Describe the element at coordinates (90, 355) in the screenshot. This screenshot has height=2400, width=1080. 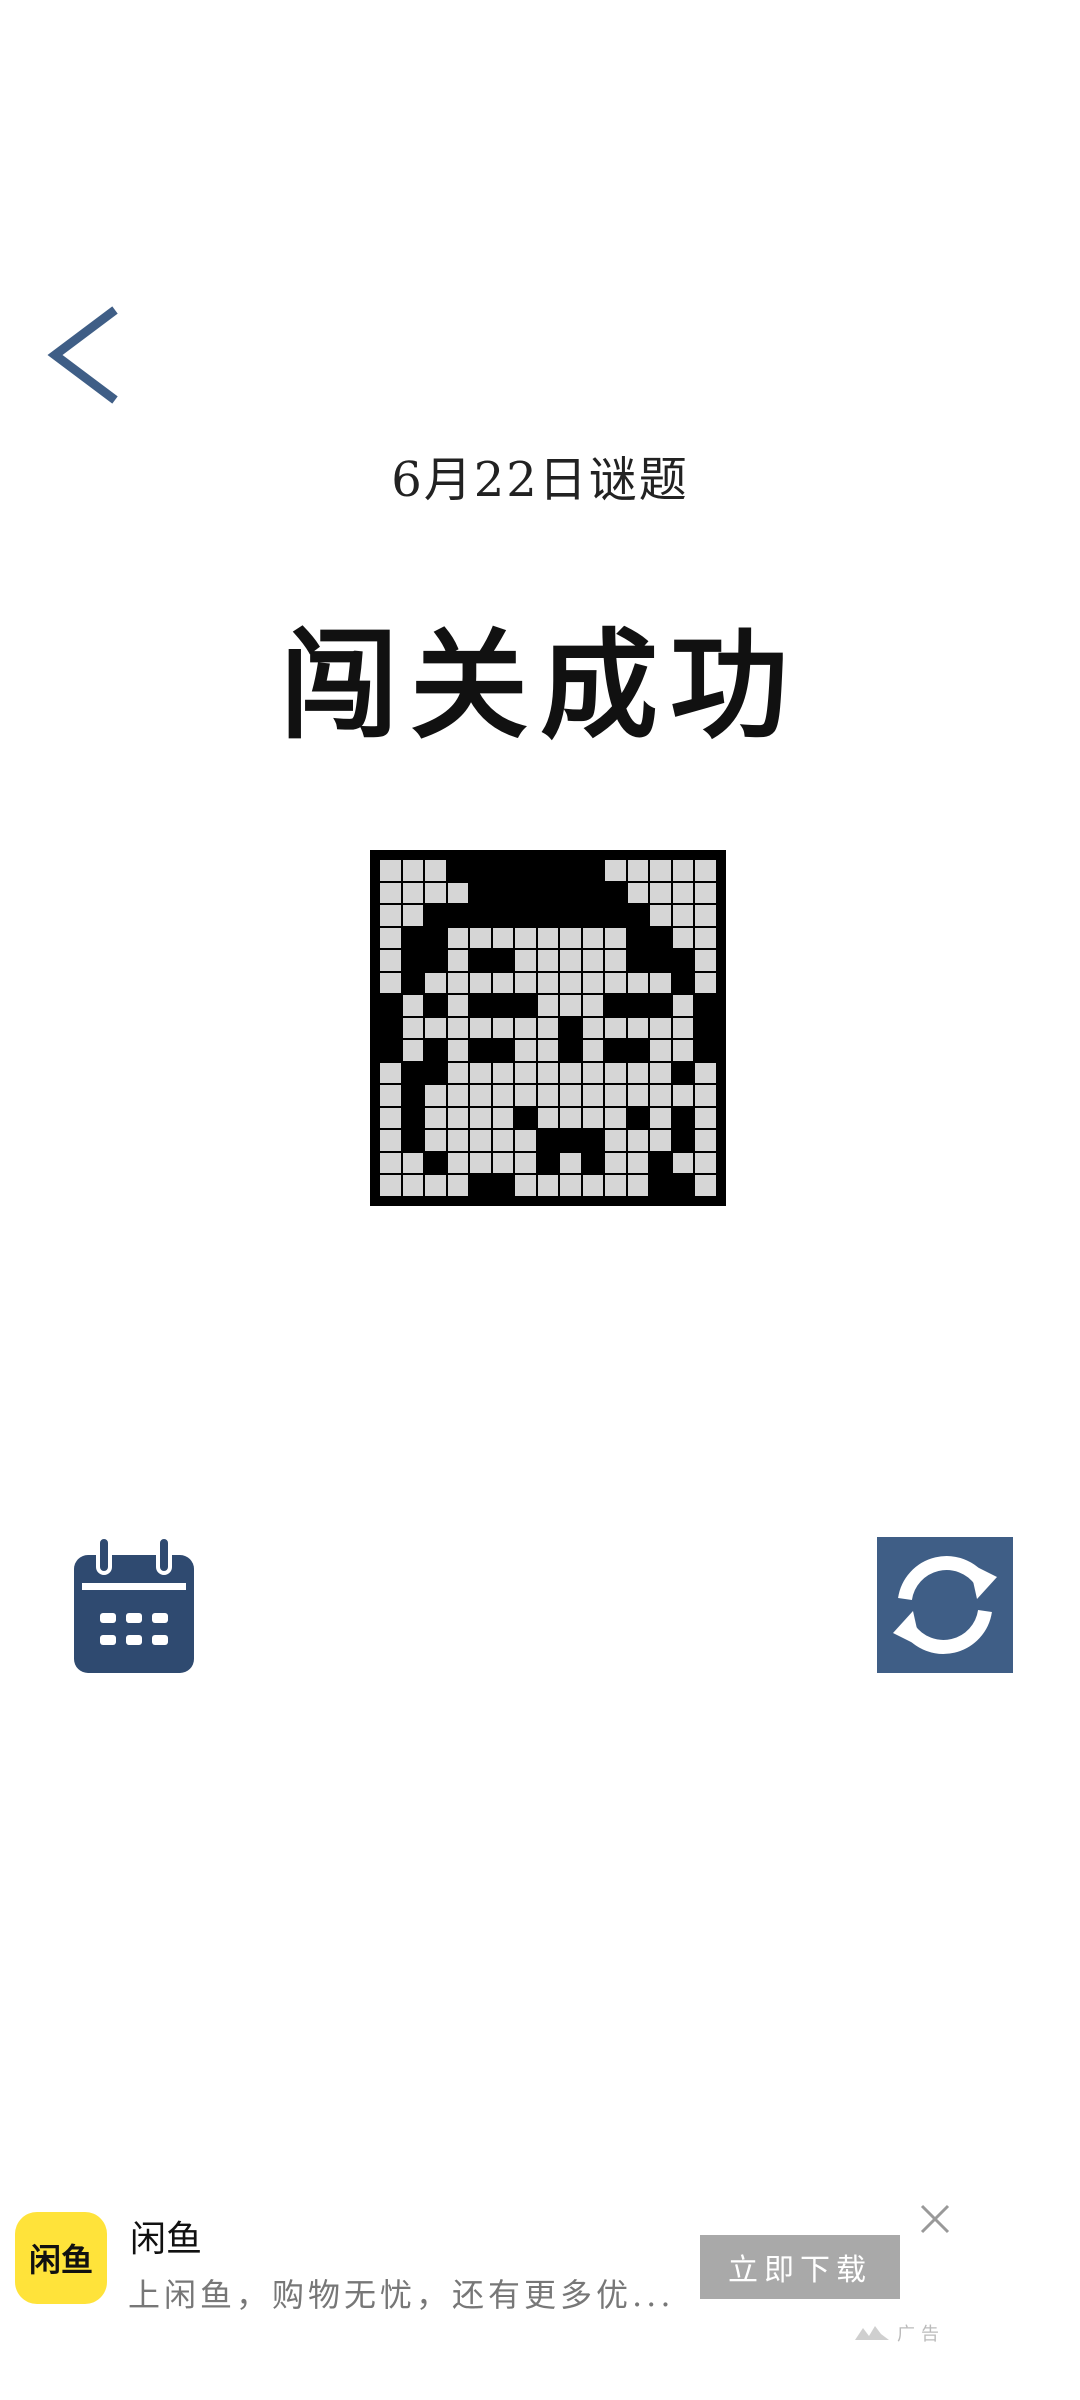
I see `back-button` at that location.